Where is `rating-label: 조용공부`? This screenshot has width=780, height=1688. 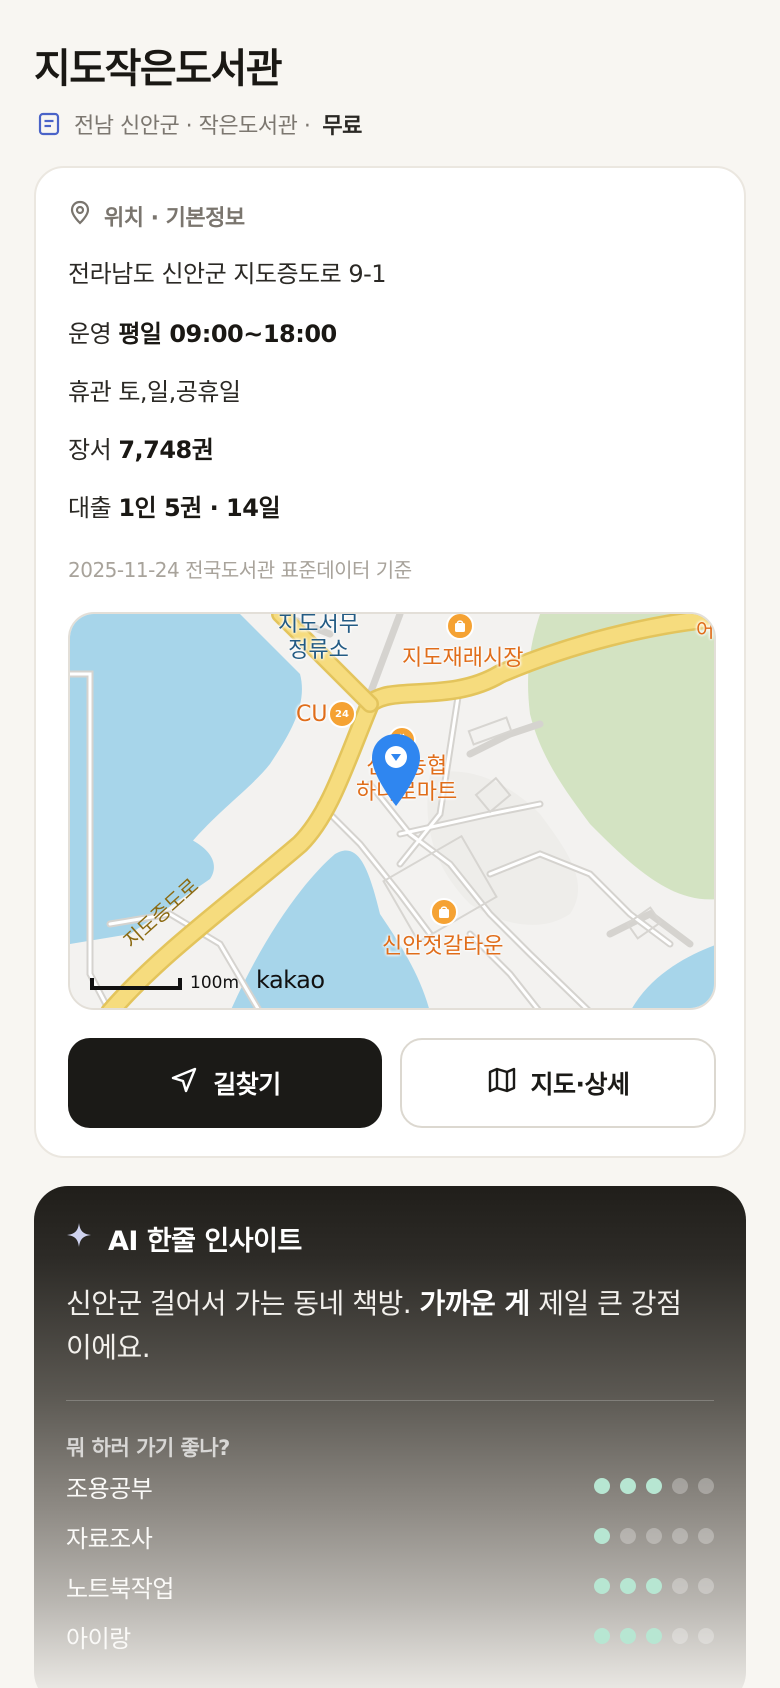
rating-label: 조용공부 is located at coordinates (109, 1488).